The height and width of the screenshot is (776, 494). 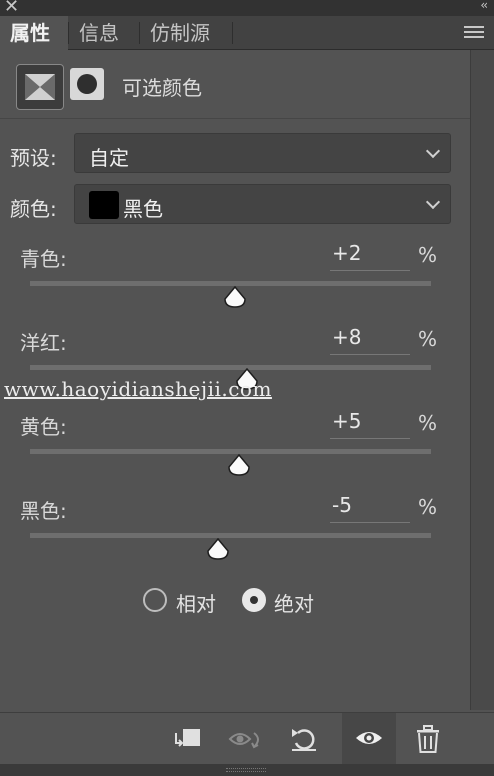 What do you see at coordinates (262, 204) in the screenshot?
I see `colors-select: 黑色` at bounding box center [262, 204].